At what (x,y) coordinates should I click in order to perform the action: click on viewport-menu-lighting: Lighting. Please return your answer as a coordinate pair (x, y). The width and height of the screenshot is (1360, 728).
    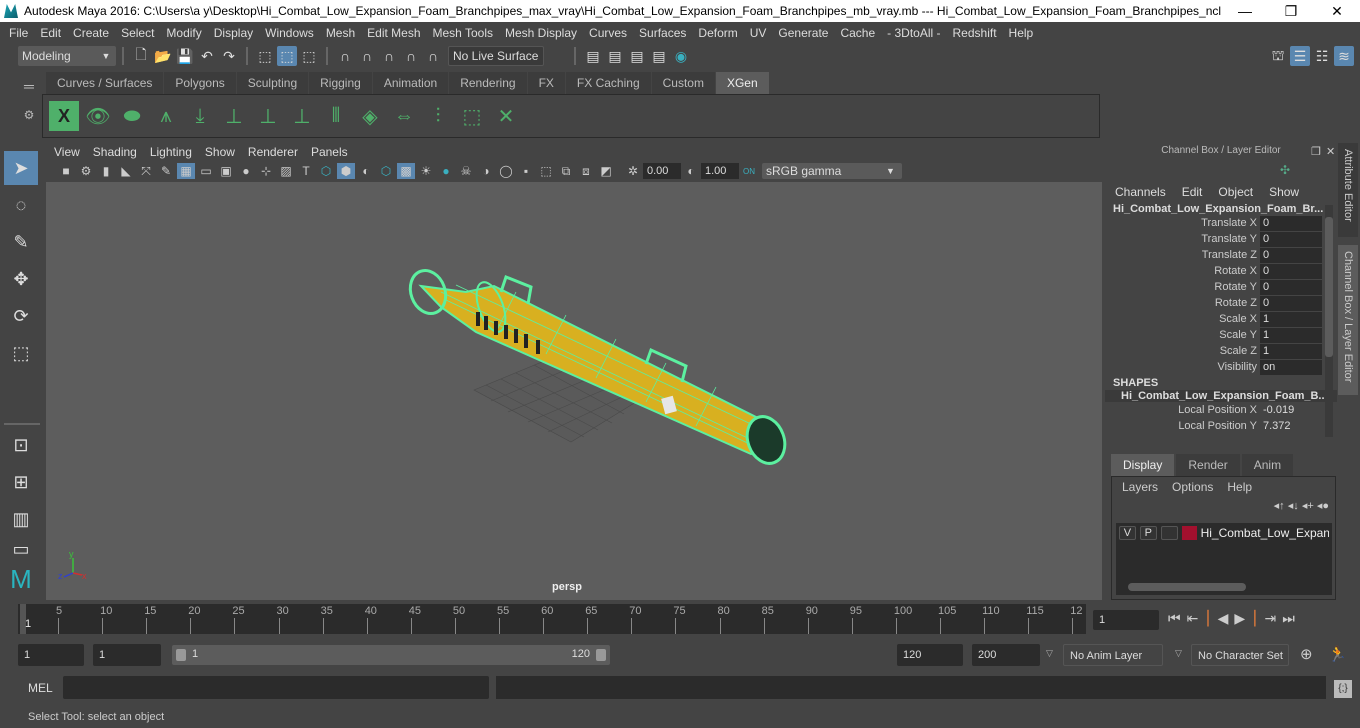
    Looking at the image, I should click on (171, 152).